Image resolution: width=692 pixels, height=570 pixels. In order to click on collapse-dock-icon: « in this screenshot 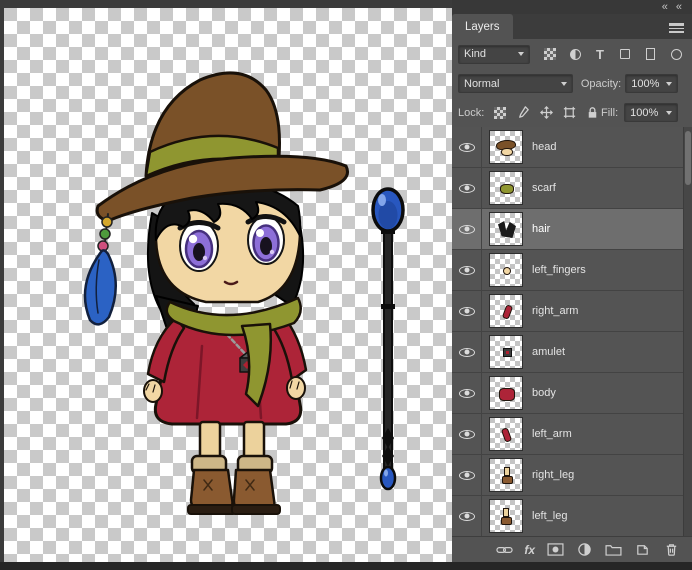, I will do `click(679, 7)`.